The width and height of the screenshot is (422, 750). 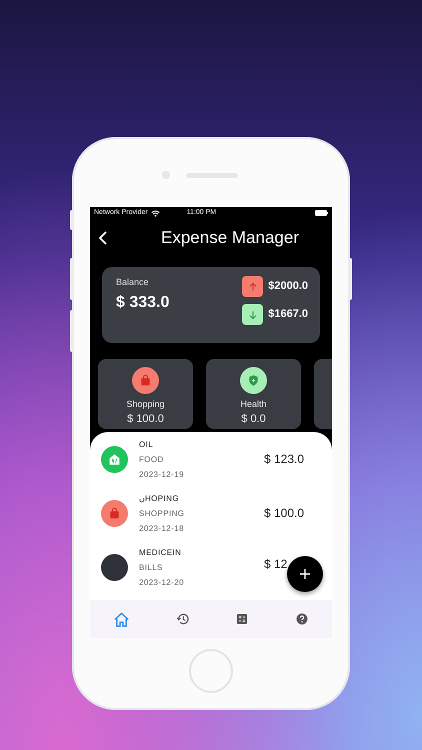 What do you see at coordinates (288, 286) in the screenshot?
I see `income-amount: $2000.0` at bounding box center [288, 286].